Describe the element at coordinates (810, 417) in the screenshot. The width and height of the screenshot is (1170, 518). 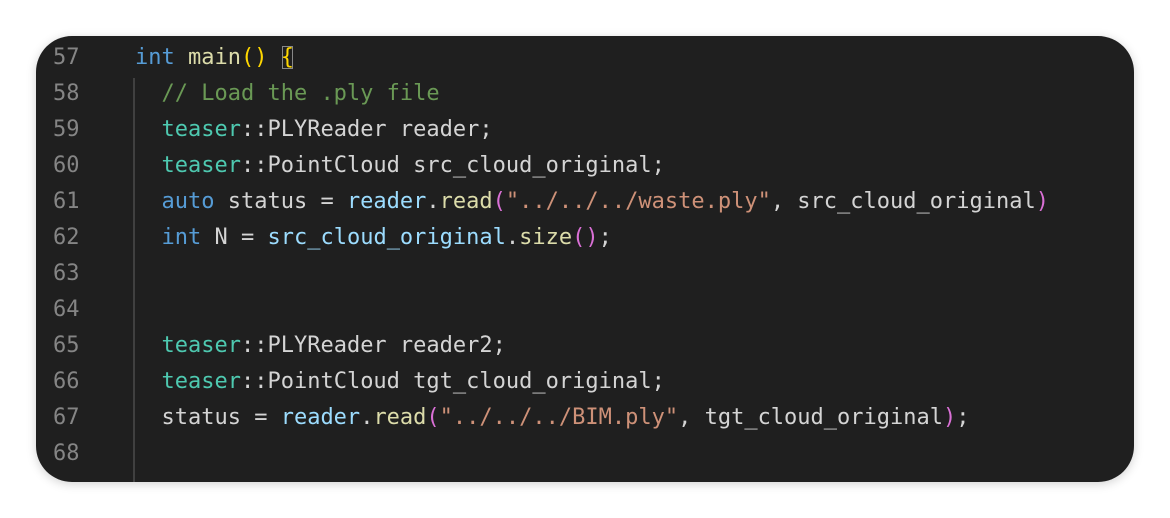
I see `code-token: , tgt_cloud_original` at that location.